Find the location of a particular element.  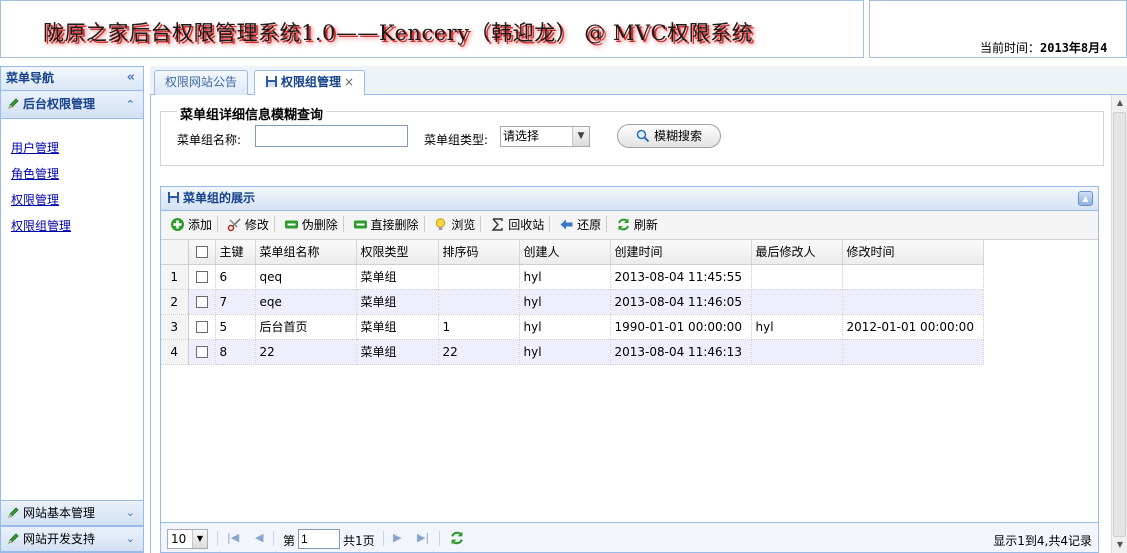

soft-delete-button: 伪删除 is located at coordinates (311, 225).